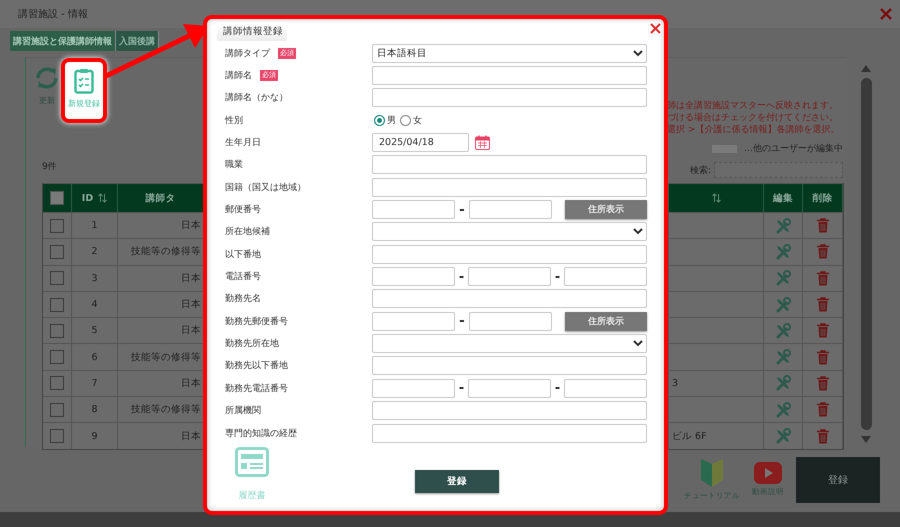  Describe the element at coordinates (243, 299) in the screenshot. I see `field-label: 勤務先名` at that location.